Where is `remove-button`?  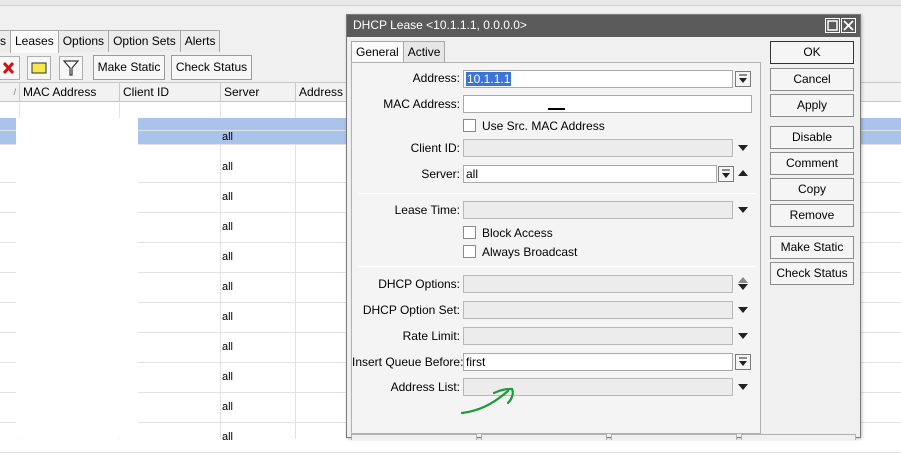
remove-button is located at coordinates (10, 68).